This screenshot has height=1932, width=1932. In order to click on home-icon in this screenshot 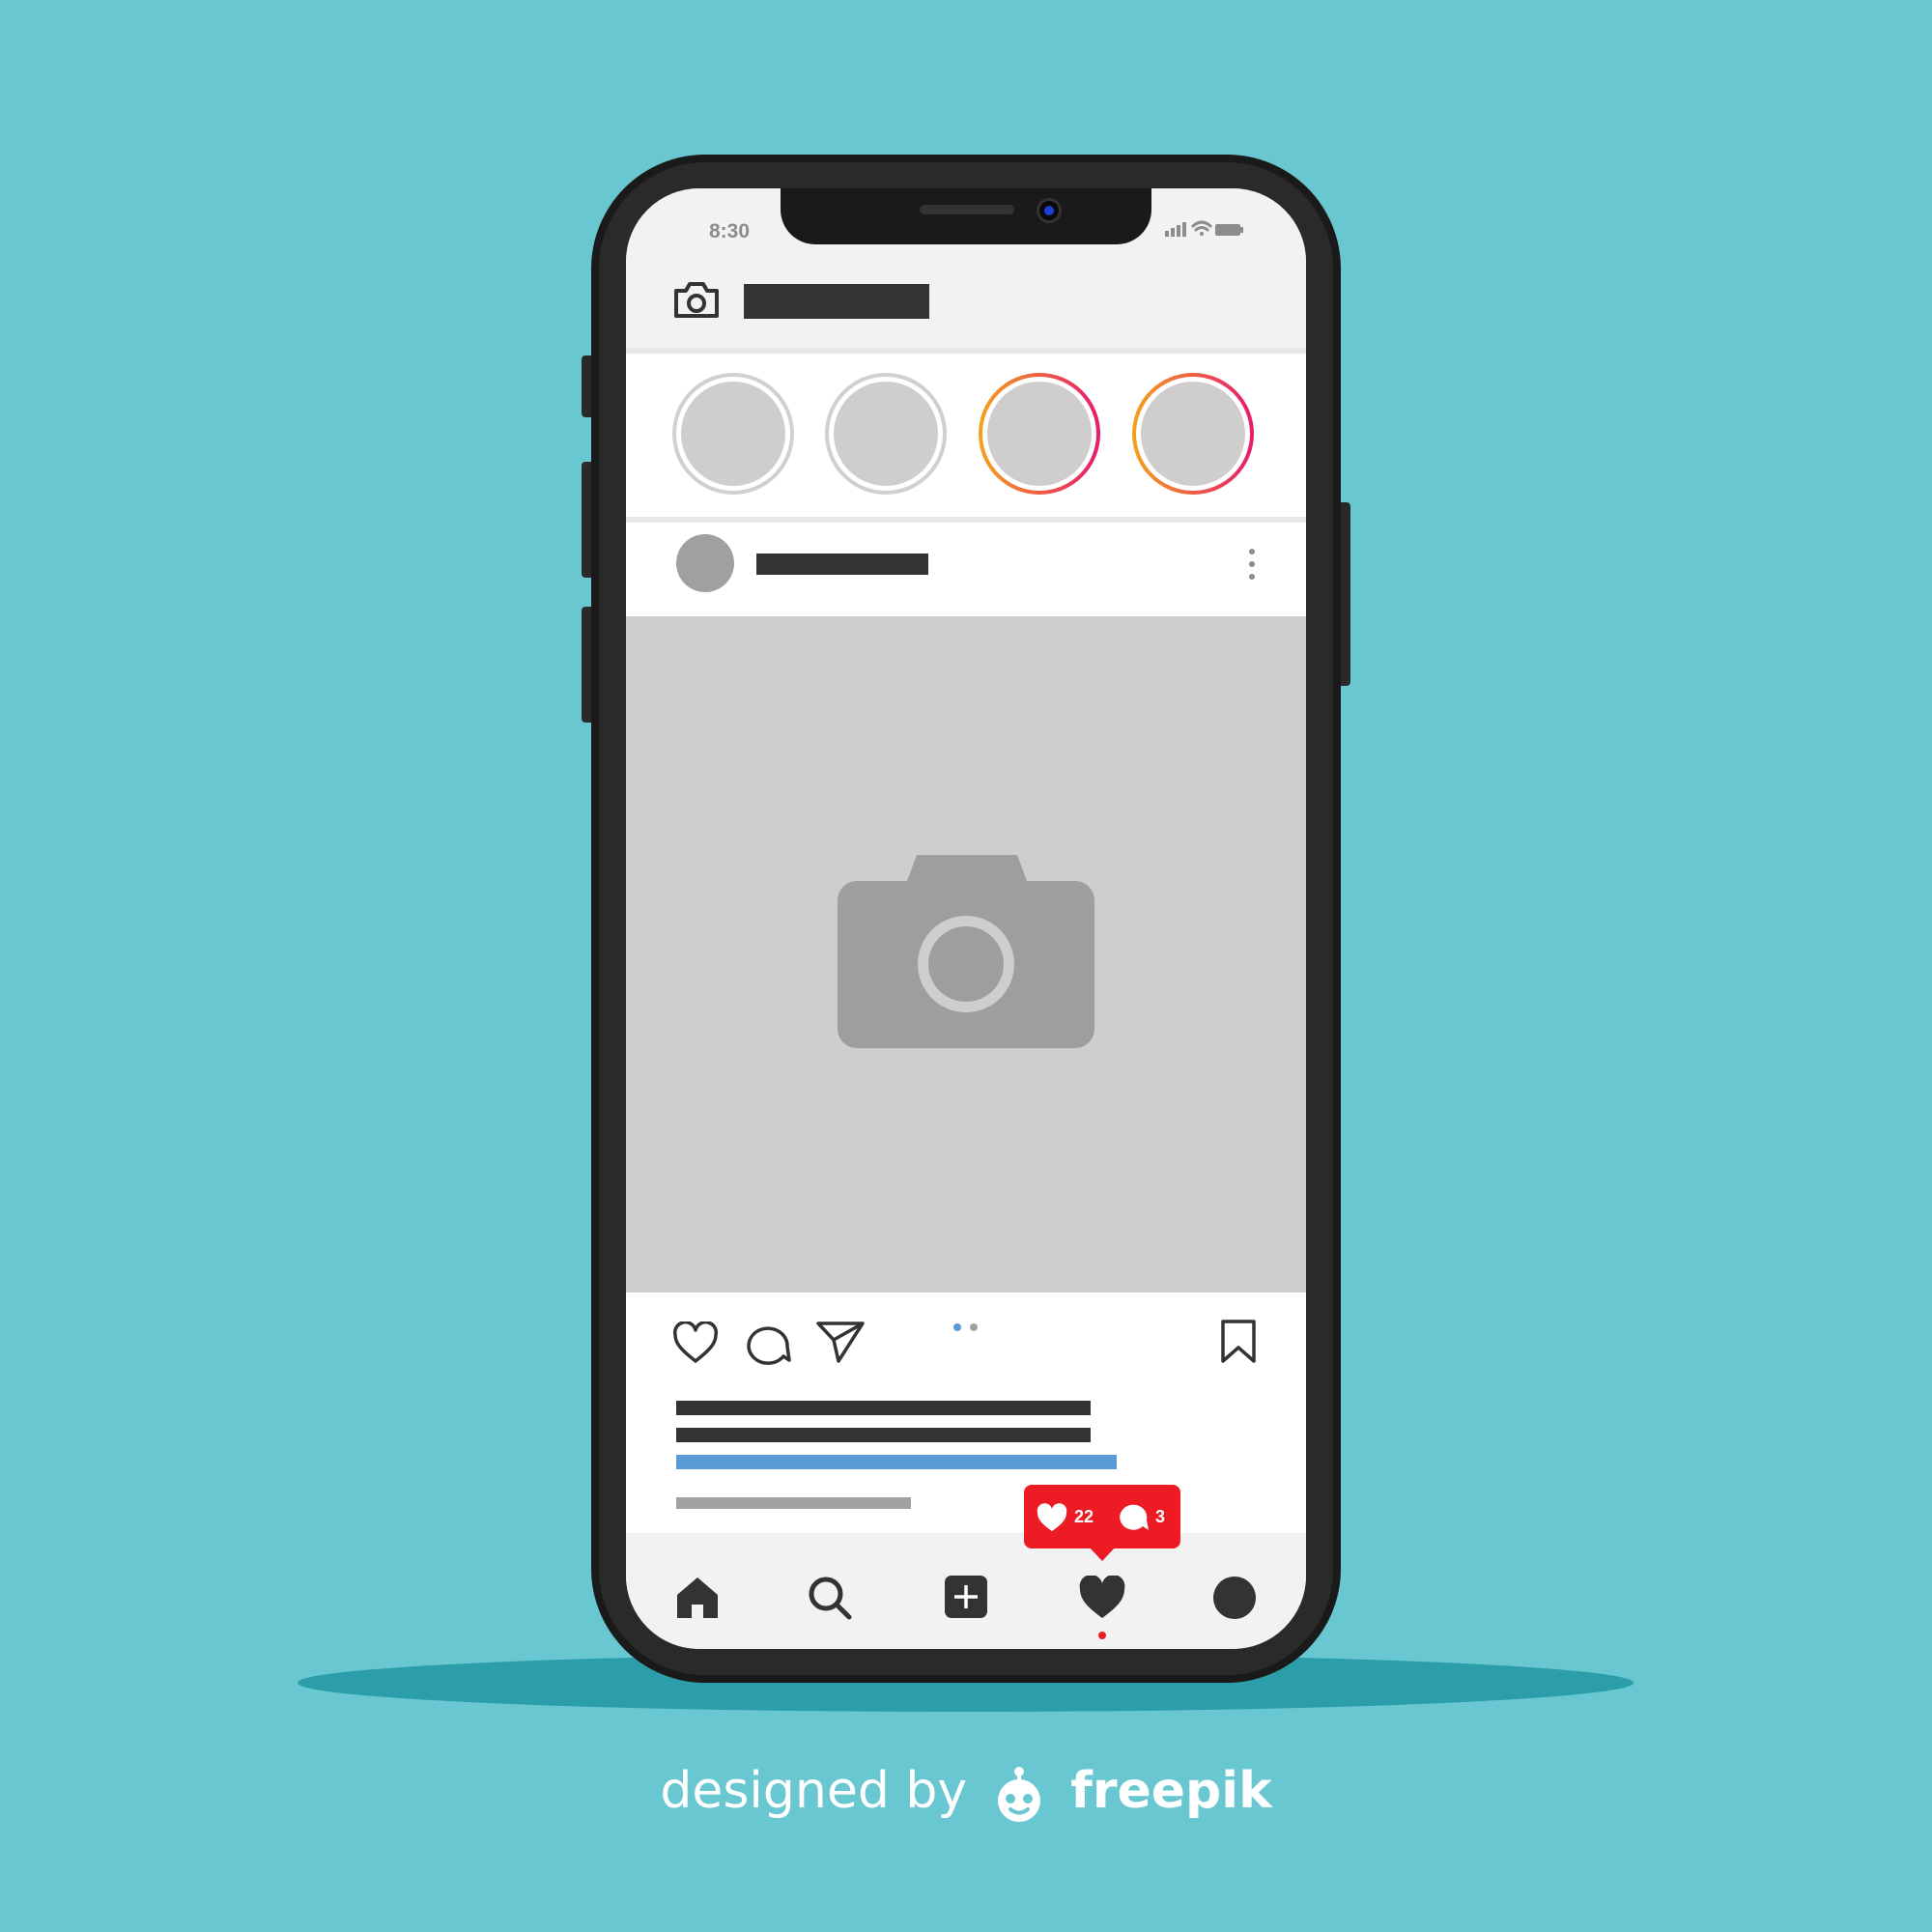, I will do `click(697, 1597)`.